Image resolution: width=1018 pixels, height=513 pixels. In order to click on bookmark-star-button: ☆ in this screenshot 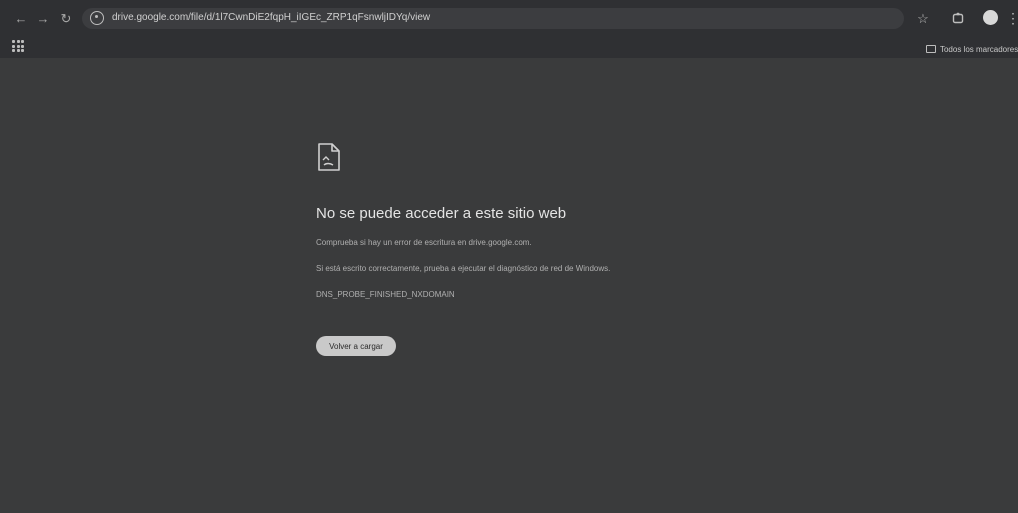, I will do `click(923, 18)`.